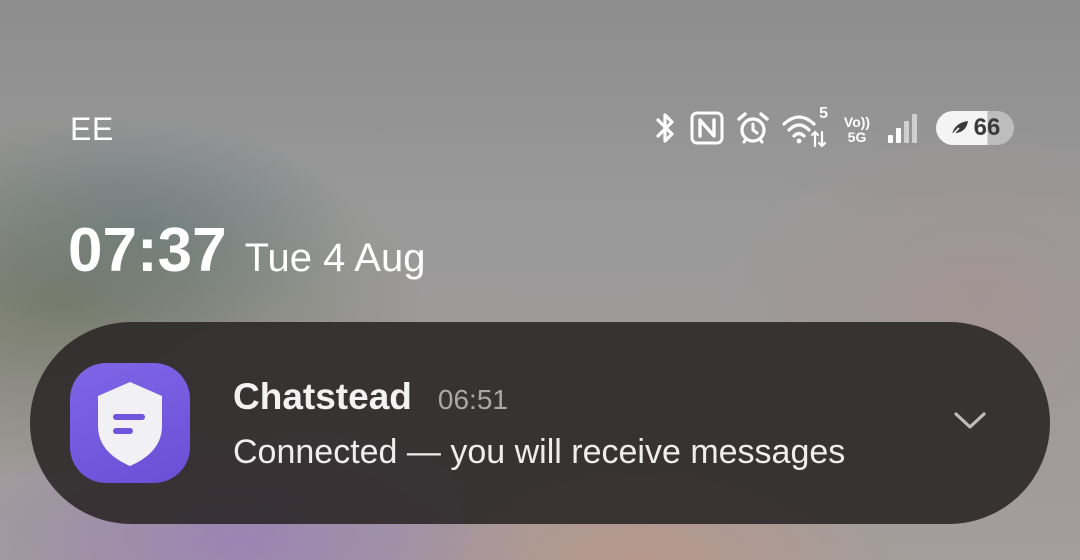 The height and width of the screenshot is (560, 1080). What do you see at coordinates (147, 250) in the screenshot?
I see `clock-time: 07:37` at bounding box center [147, 250].